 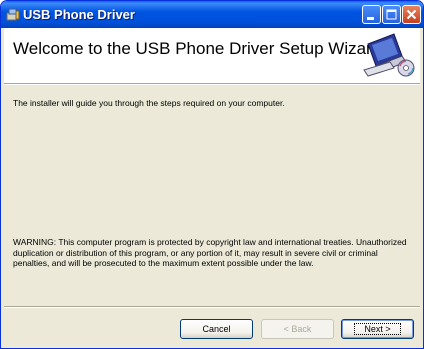 I want to click on maximize-button, so click(x=391, y=14).